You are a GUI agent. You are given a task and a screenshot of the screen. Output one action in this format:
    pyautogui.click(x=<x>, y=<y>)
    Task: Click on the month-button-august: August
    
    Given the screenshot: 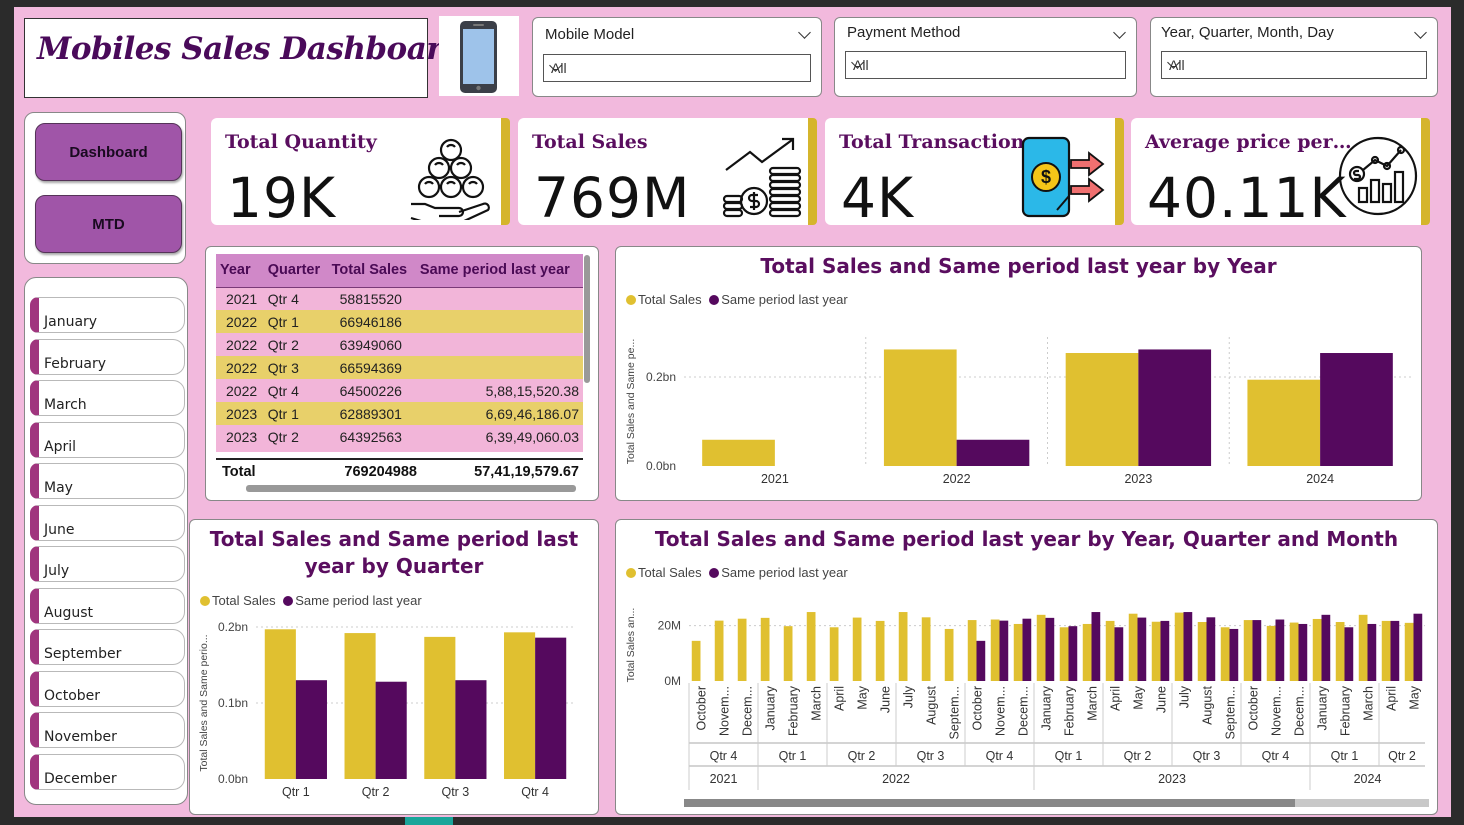 What is the action you would take?
    pyautogui.click(x=107, y=605)
    